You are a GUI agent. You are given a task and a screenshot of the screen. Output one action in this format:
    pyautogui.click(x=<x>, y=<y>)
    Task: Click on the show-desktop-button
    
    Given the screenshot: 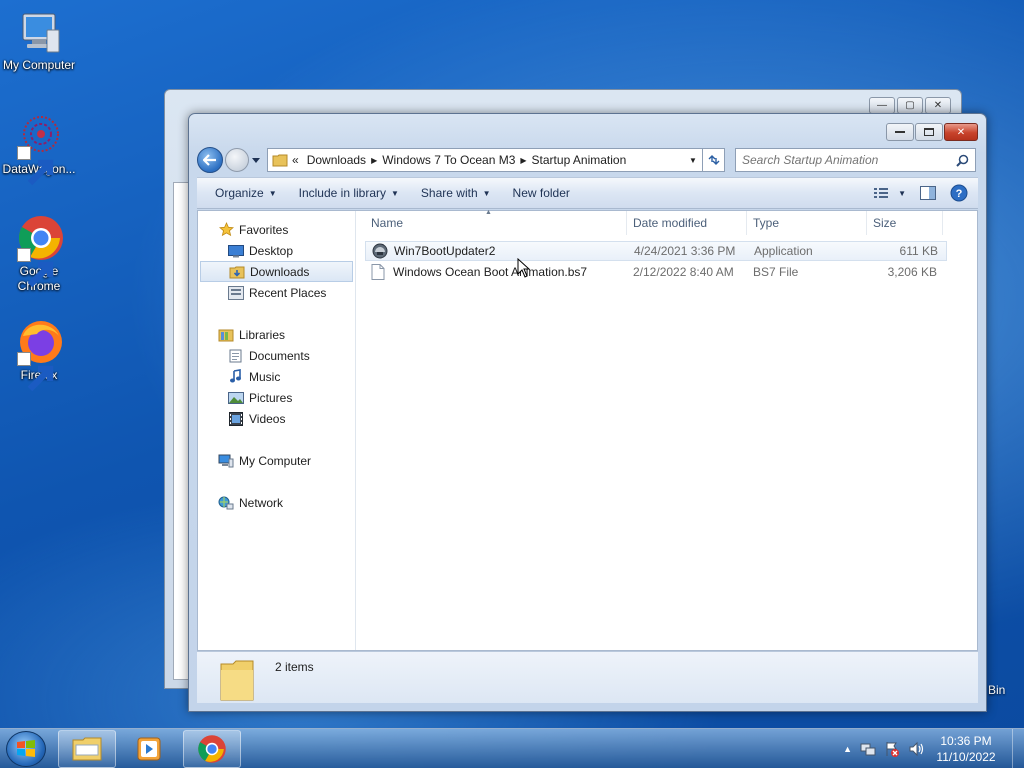 What is the action you would take?
    pyautogui.click(x=1018, y=748)
    